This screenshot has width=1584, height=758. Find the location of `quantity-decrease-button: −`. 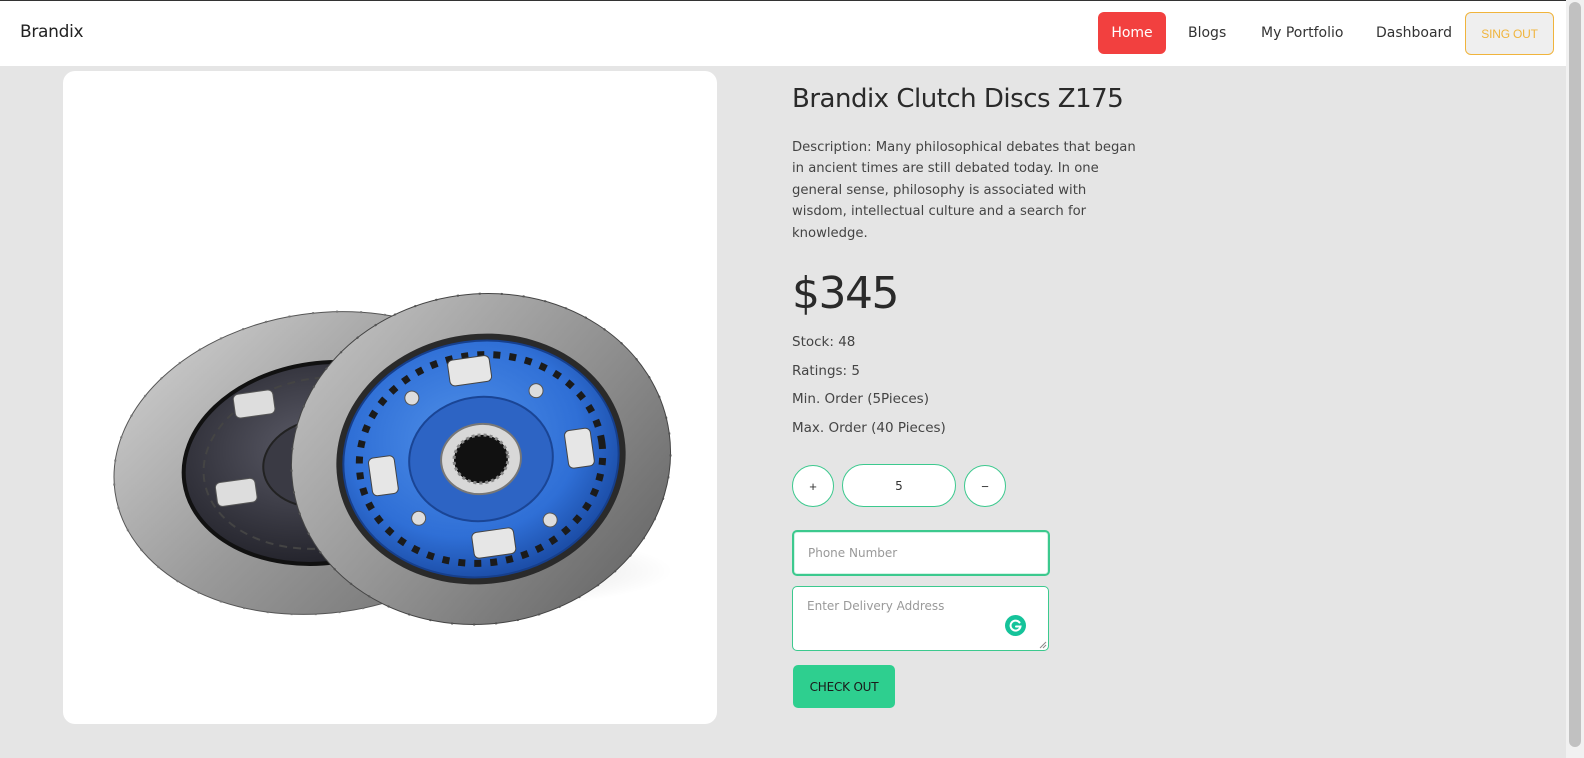

quantity-decrease-button: − is located at coordinates (985, 486).